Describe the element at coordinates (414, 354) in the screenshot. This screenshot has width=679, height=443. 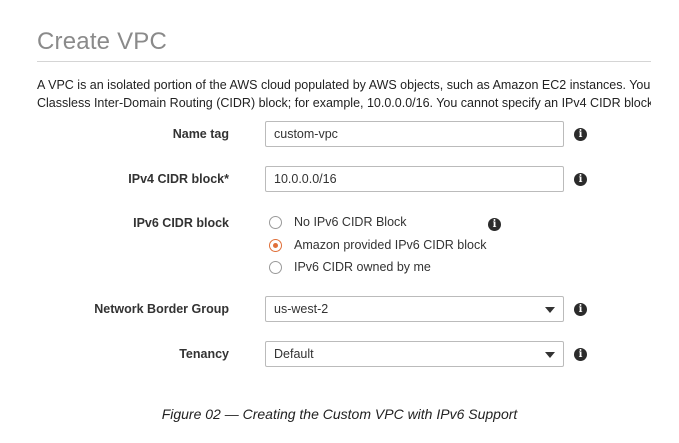
I see `tenancy-select: Default` at that location.